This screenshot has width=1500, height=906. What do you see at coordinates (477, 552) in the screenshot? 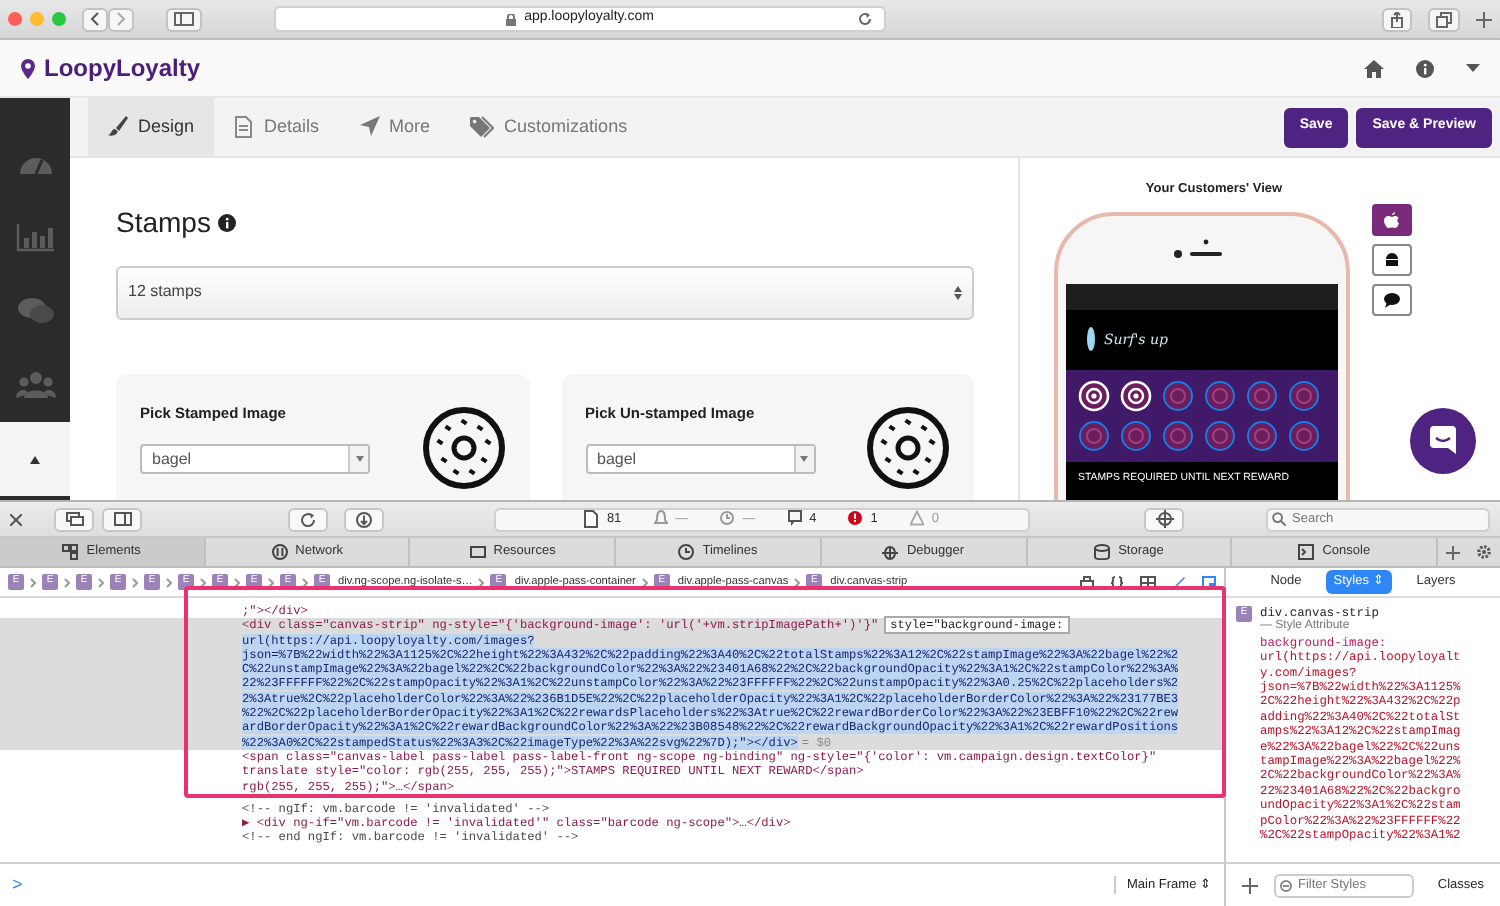
I see `resources-icon` at bounding box center [477, 552].